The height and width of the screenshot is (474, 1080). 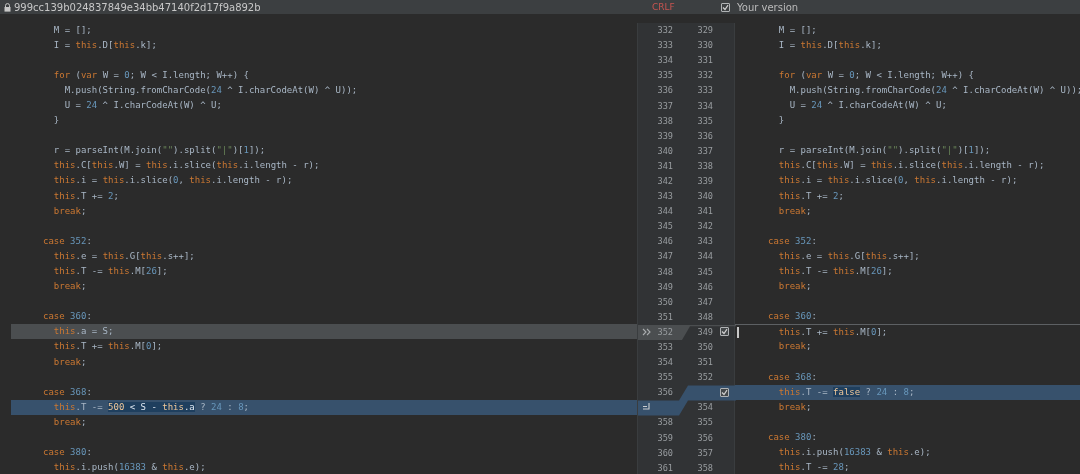 I want to click on pane-label: Your version, so click(x=768, y=7).